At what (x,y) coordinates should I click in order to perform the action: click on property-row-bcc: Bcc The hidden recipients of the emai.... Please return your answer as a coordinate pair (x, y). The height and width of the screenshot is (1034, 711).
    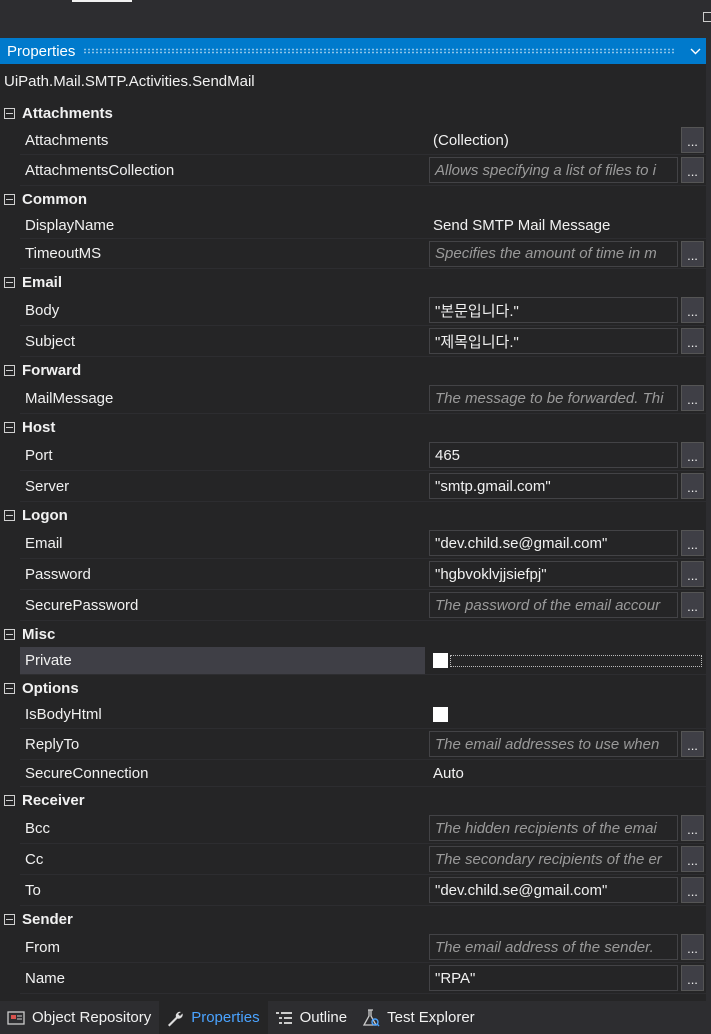
    Looking at the image, I should click on (353, 828).